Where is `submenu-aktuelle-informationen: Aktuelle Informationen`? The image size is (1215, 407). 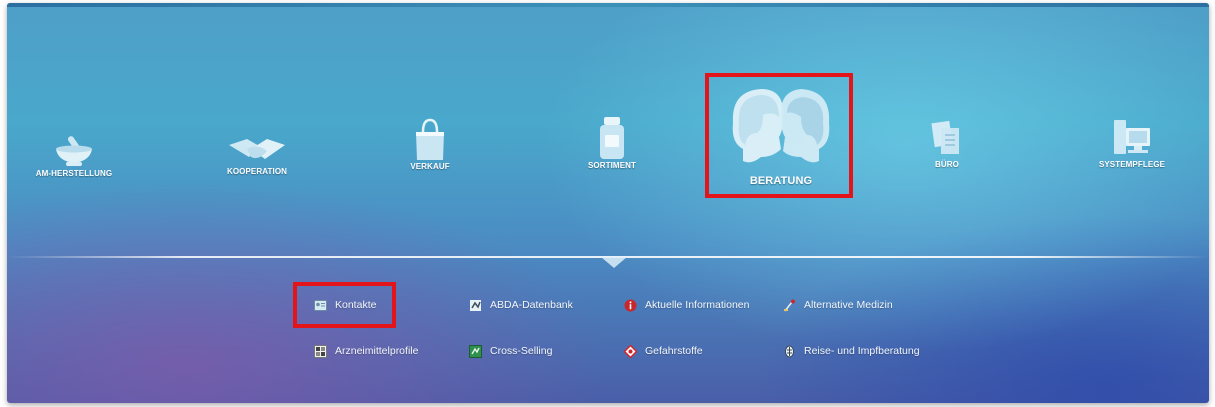
submenu-aktuelle-informationen: Aktuelle Informationen is located at coordinates (686, 305).